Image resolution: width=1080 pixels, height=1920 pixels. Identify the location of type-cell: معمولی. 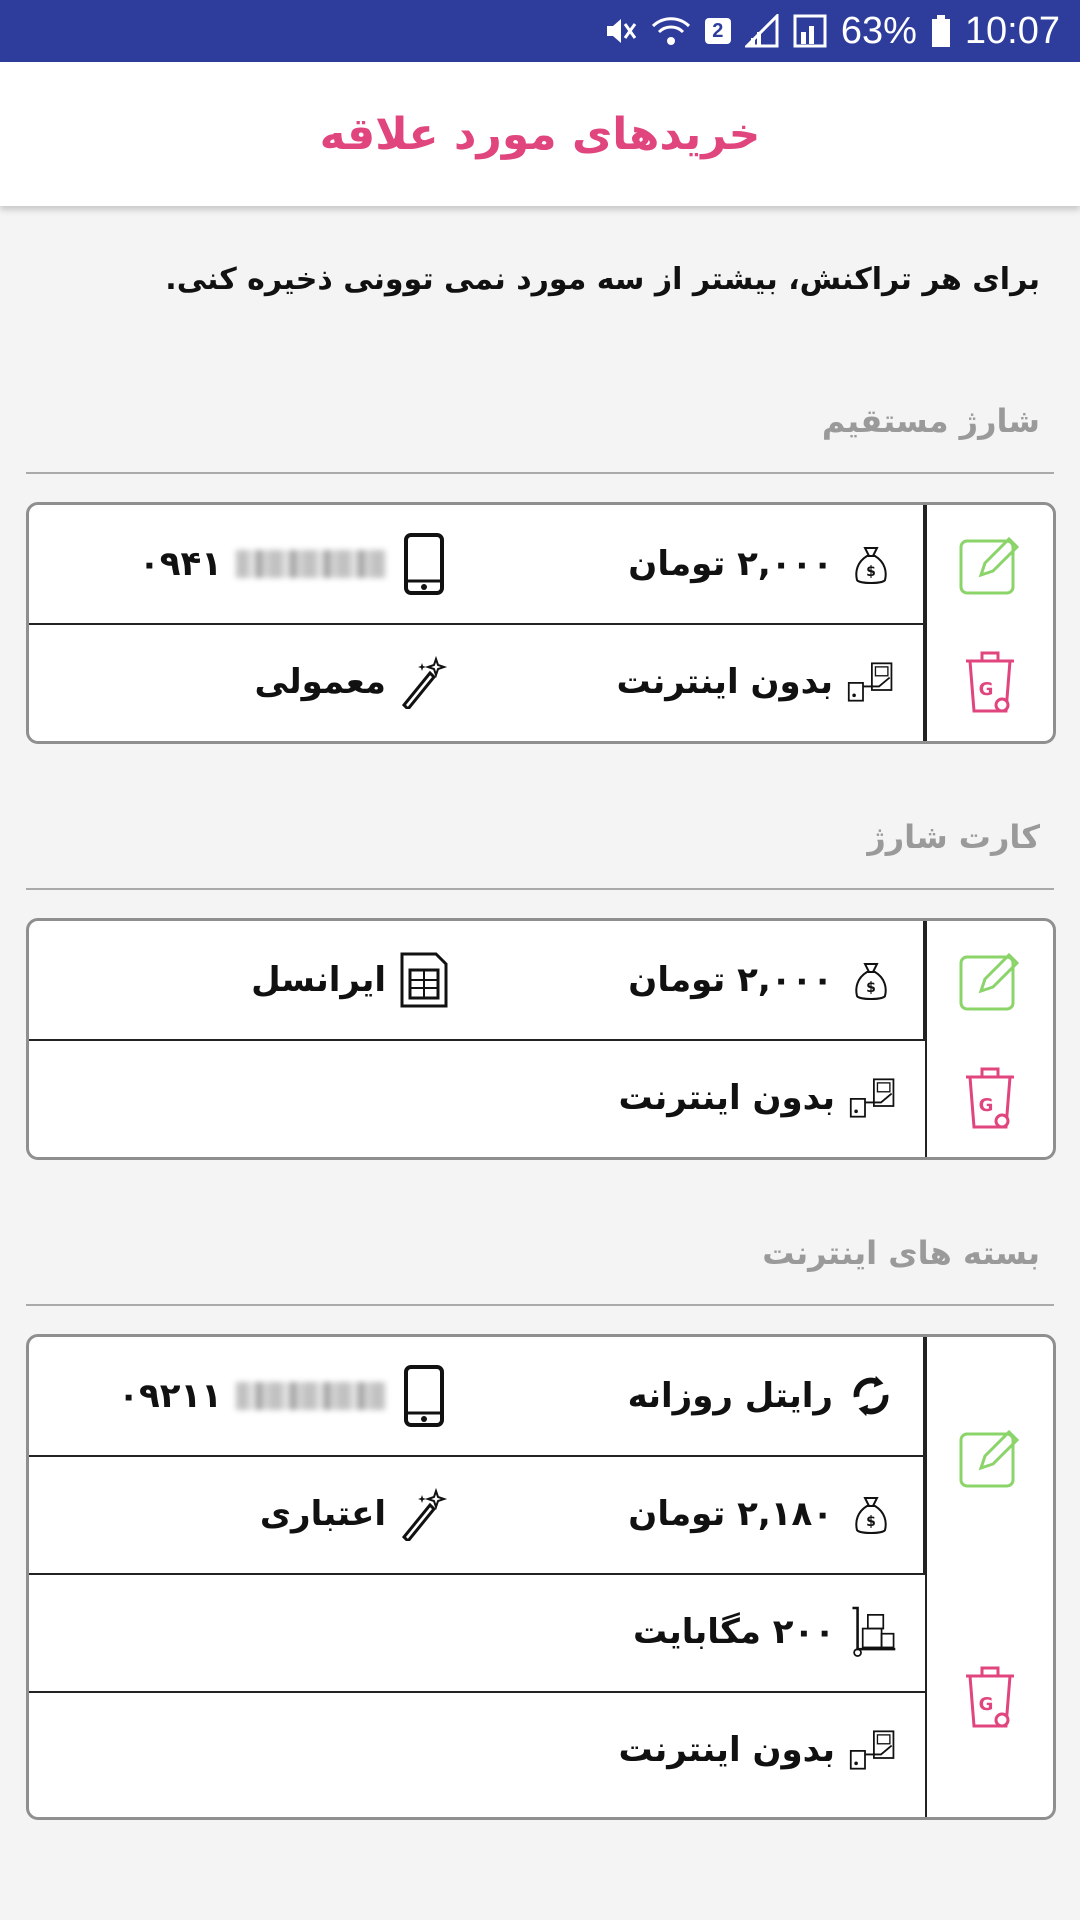
(252, 682).